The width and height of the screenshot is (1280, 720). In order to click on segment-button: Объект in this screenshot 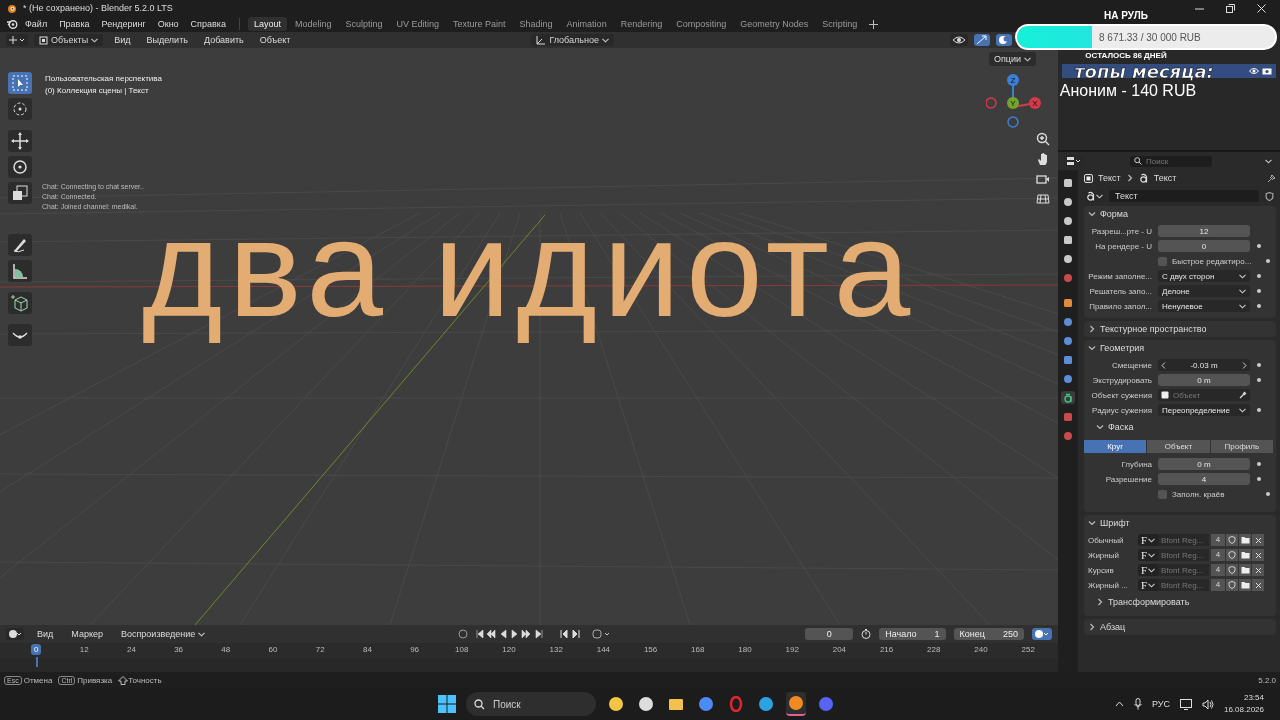, I will do `click(1178, 446)`.